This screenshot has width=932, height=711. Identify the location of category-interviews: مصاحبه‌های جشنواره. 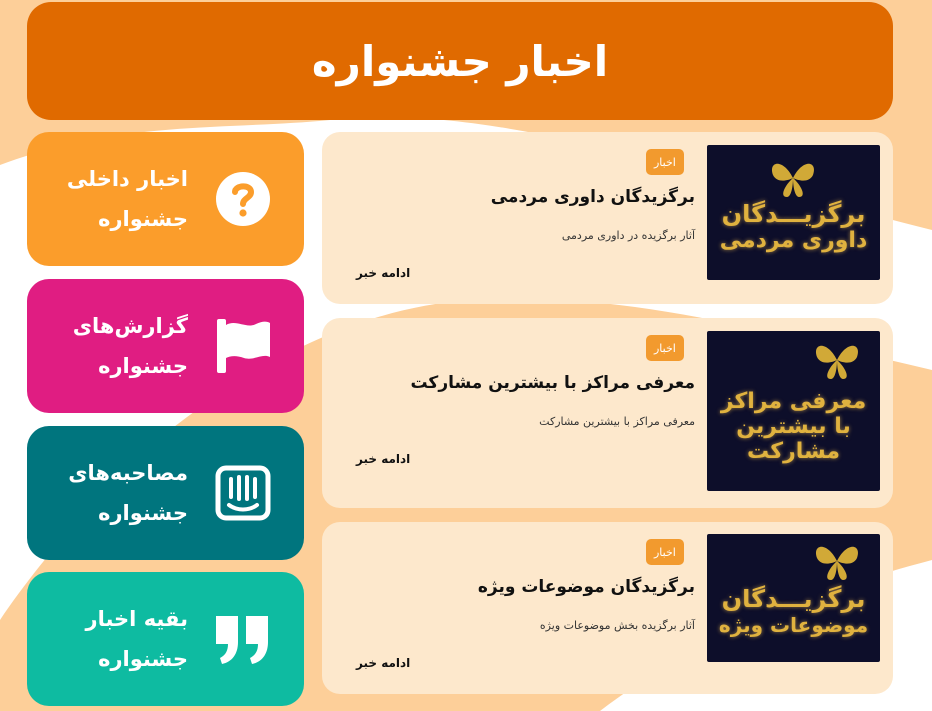
(165, 493).